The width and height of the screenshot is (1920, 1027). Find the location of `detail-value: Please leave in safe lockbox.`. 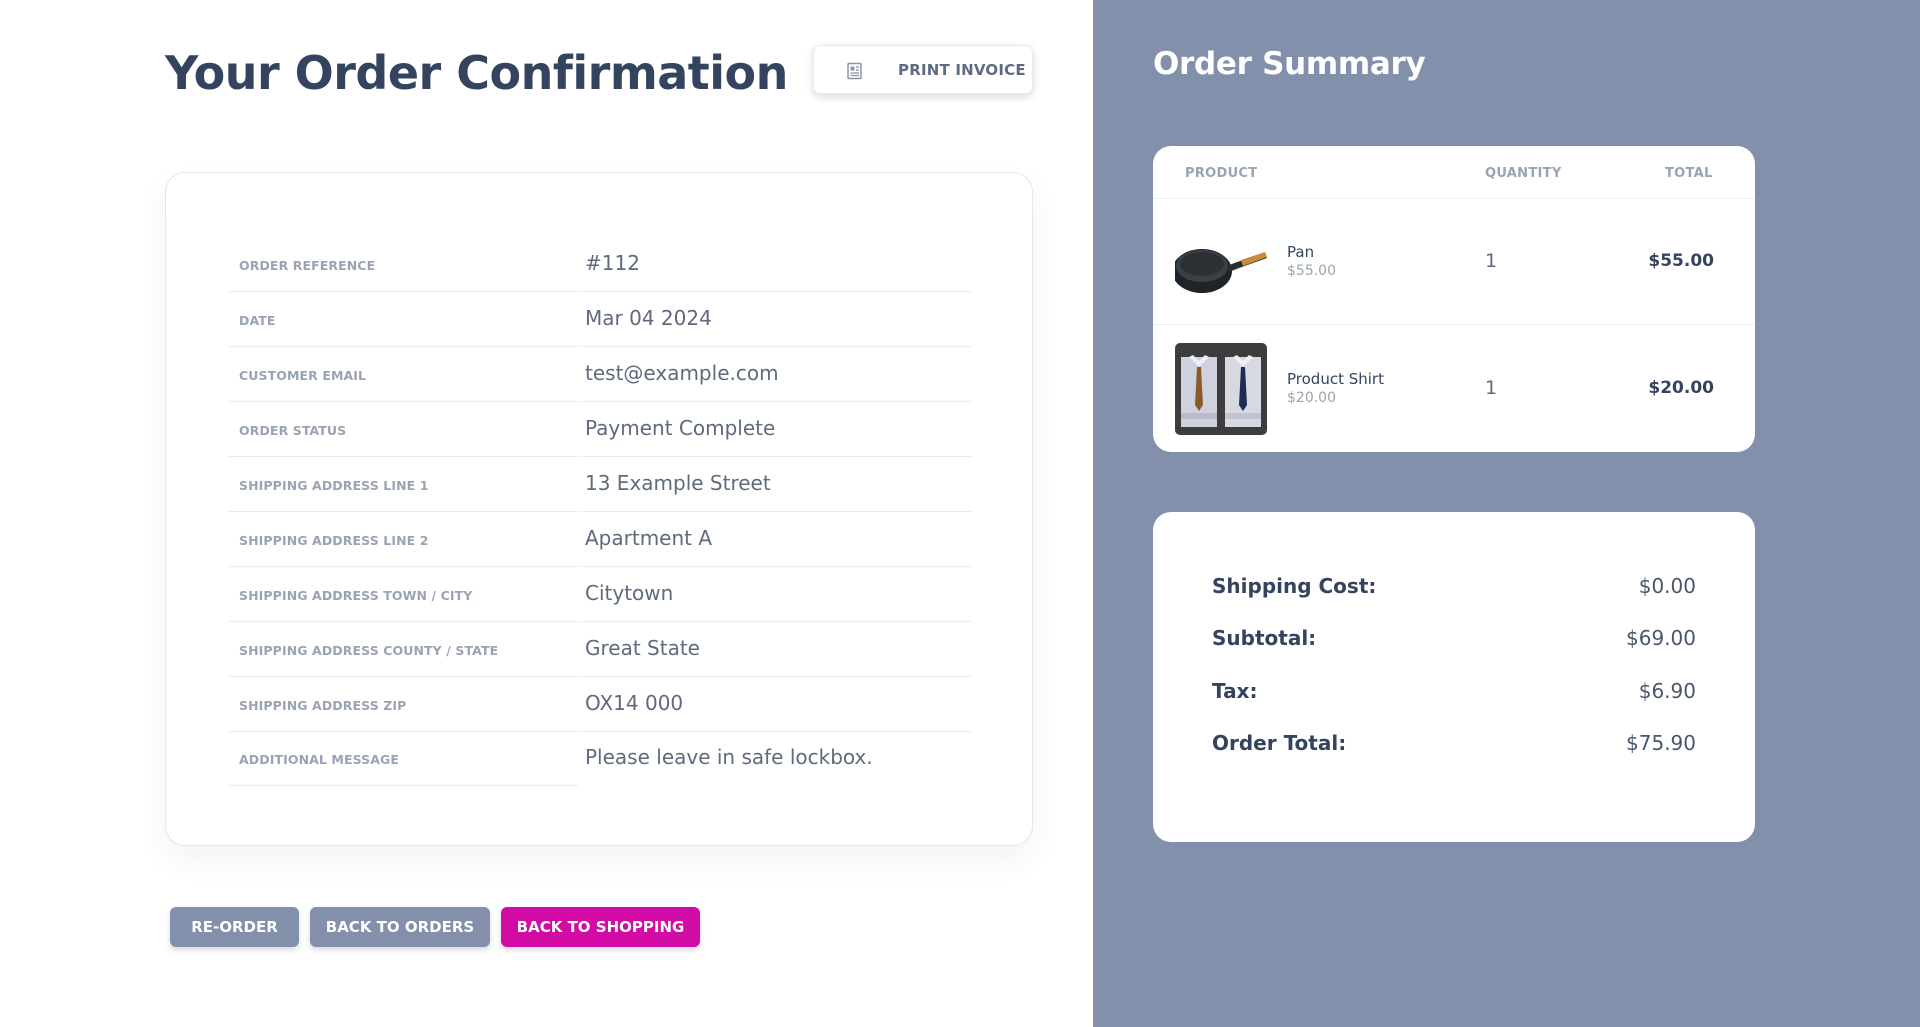

detail-value: Please leave in safe lockbox. is located at coordinates (729, 757).